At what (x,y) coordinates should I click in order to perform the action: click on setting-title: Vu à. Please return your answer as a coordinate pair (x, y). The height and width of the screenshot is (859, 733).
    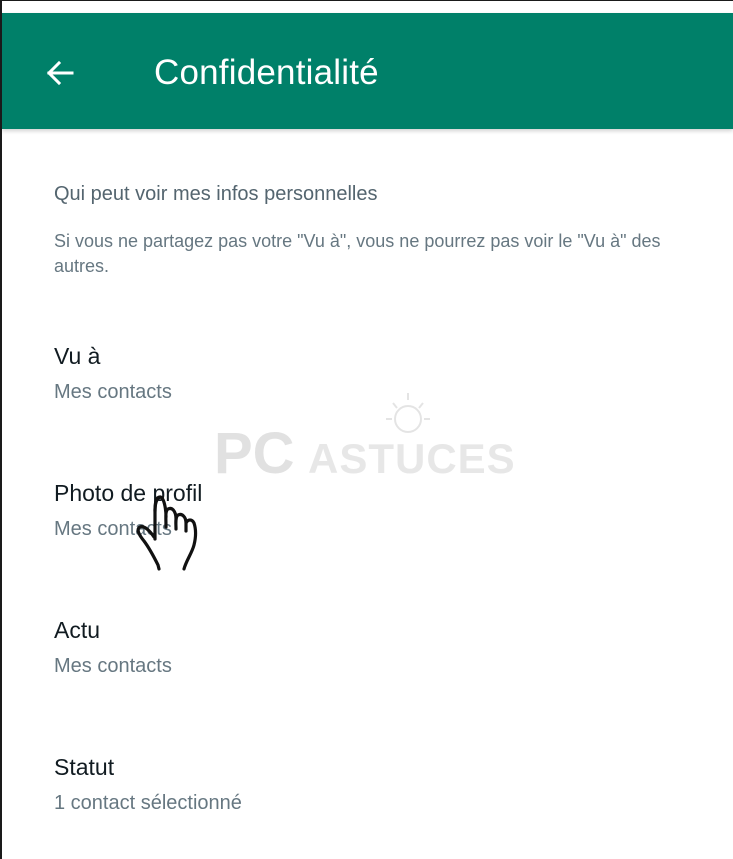
    Looking at the image, I should click on (77, 356).